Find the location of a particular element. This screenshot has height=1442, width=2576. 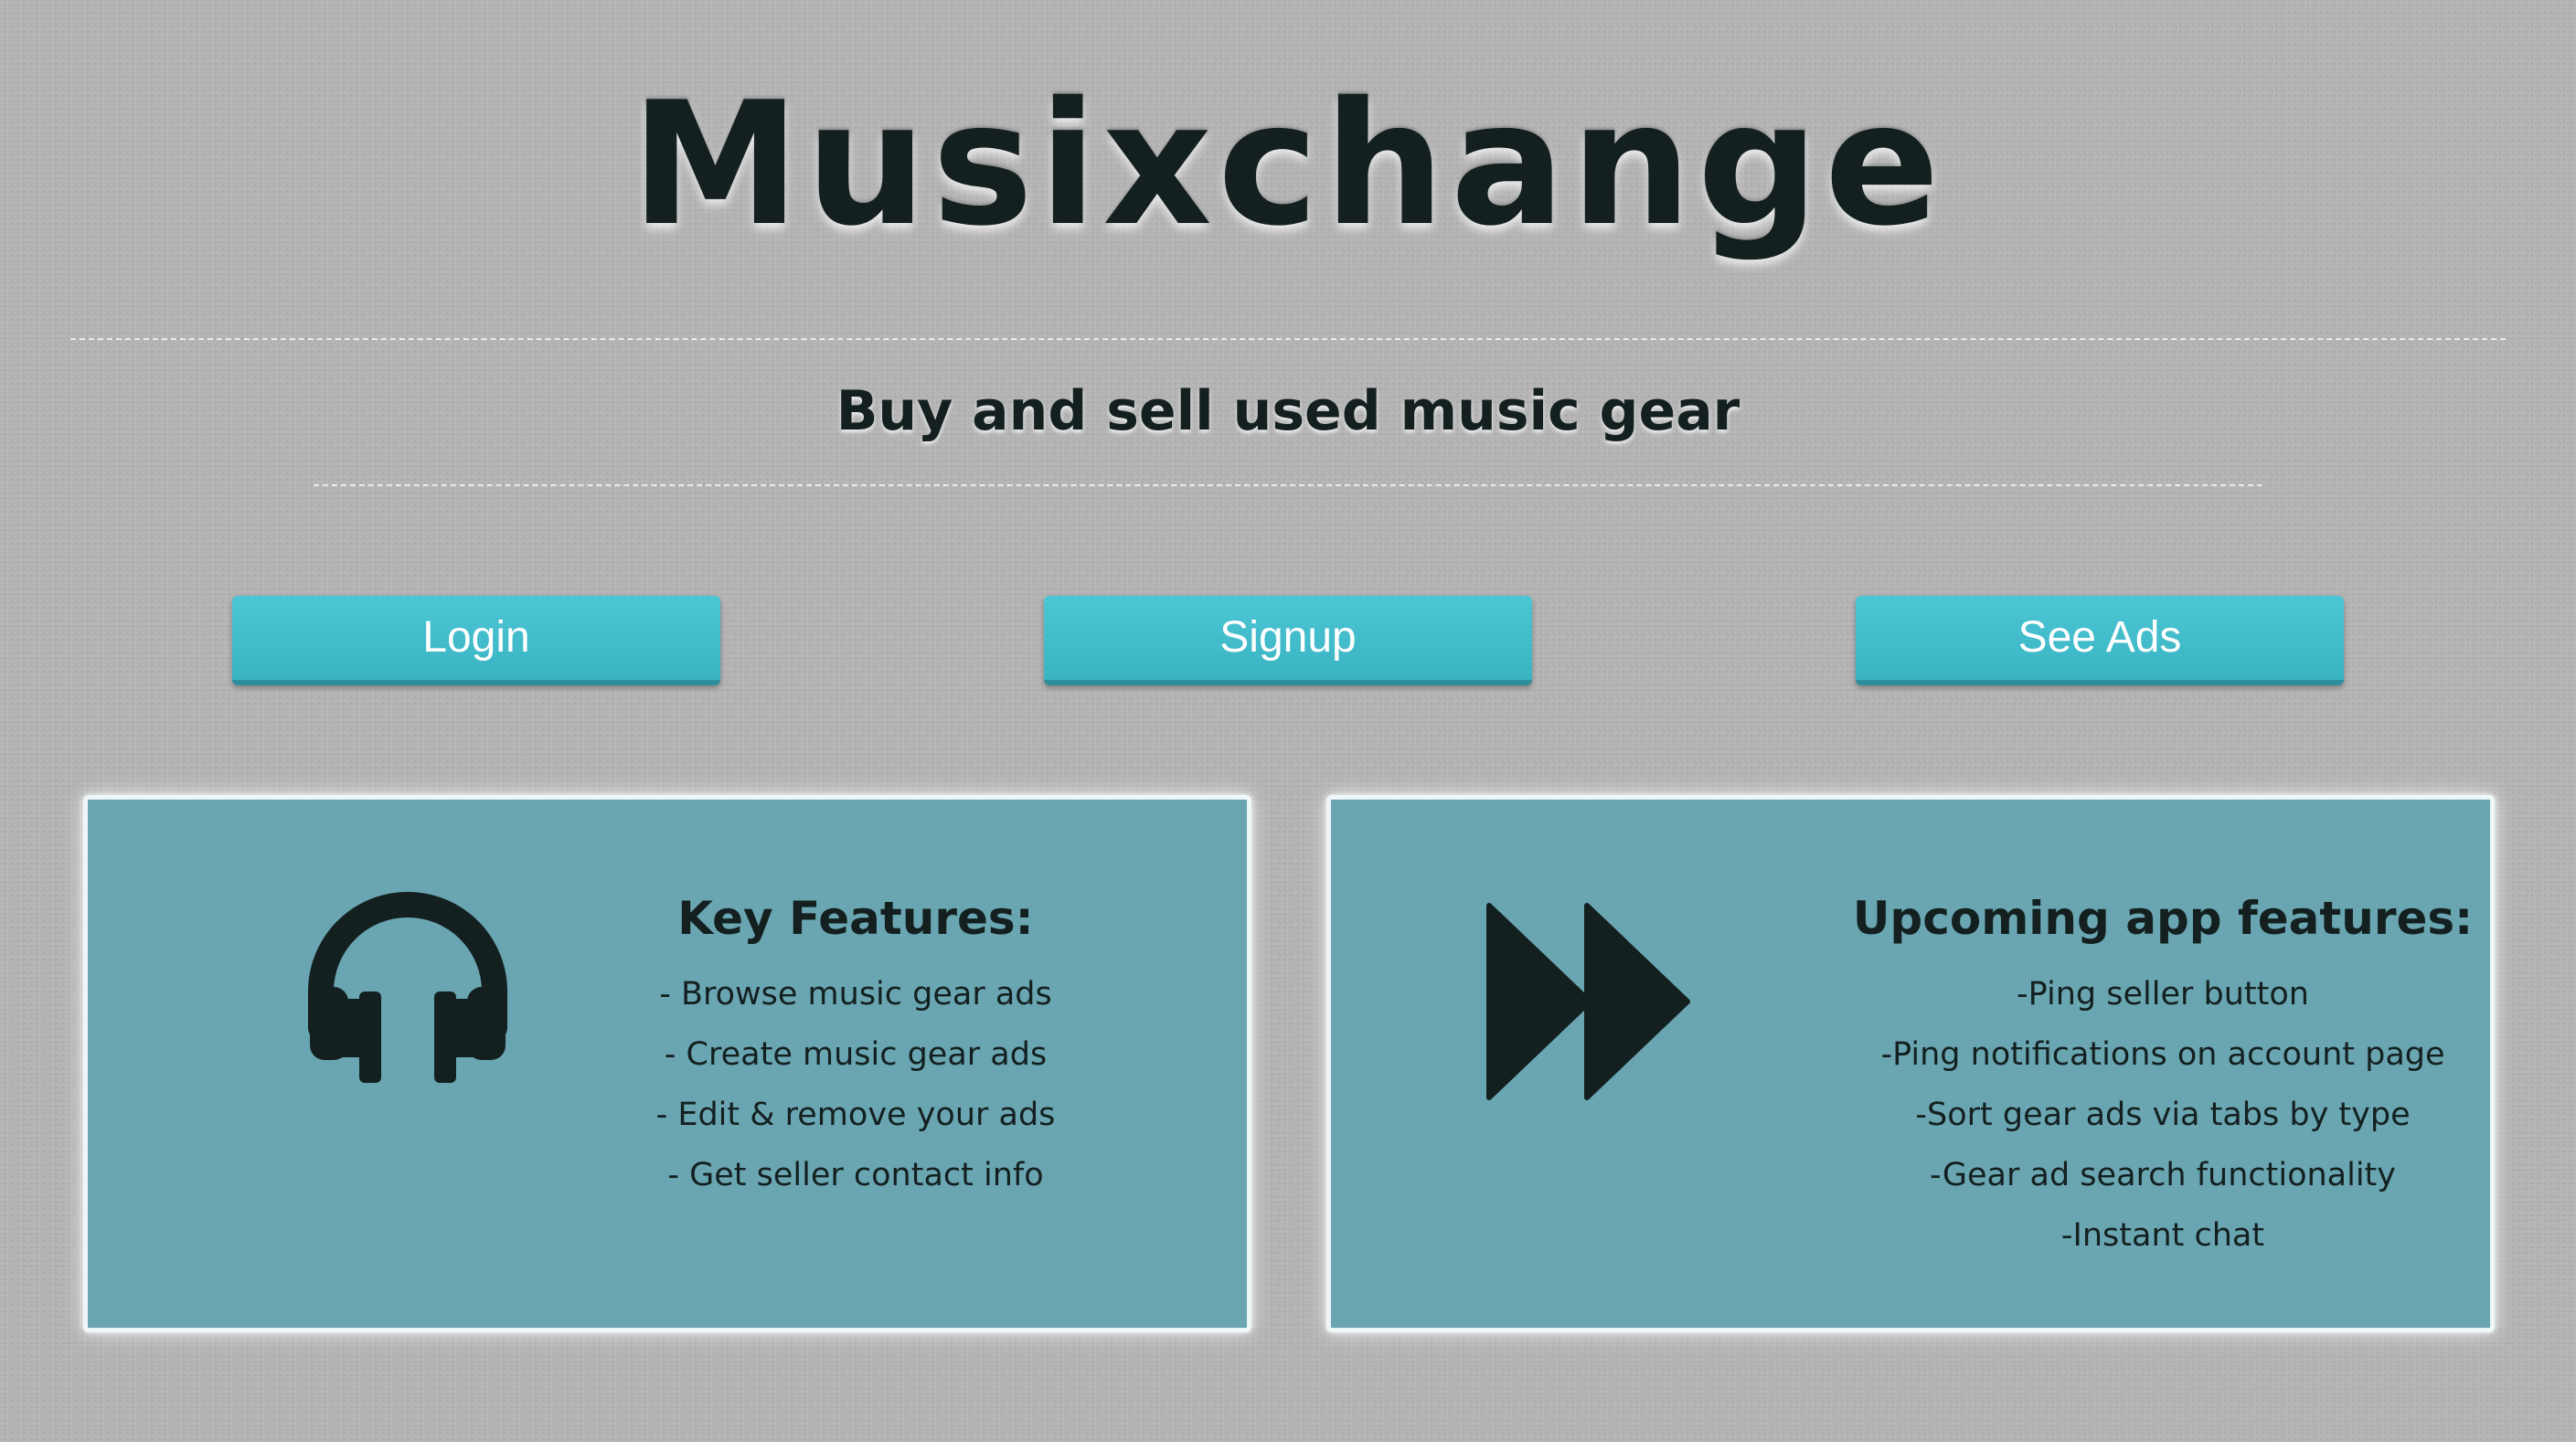

list-item: -Gear ad search functionality is located at coordinates (2162, 1175).